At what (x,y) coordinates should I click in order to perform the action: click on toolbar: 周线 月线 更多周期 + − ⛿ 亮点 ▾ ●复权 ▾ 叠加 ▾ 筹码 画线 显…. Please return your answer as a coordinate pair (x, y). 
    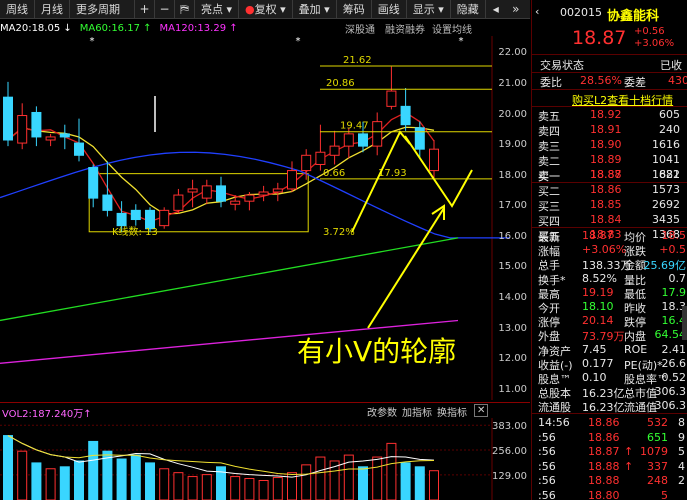
    Looking at the image, I should click on (265, 9).